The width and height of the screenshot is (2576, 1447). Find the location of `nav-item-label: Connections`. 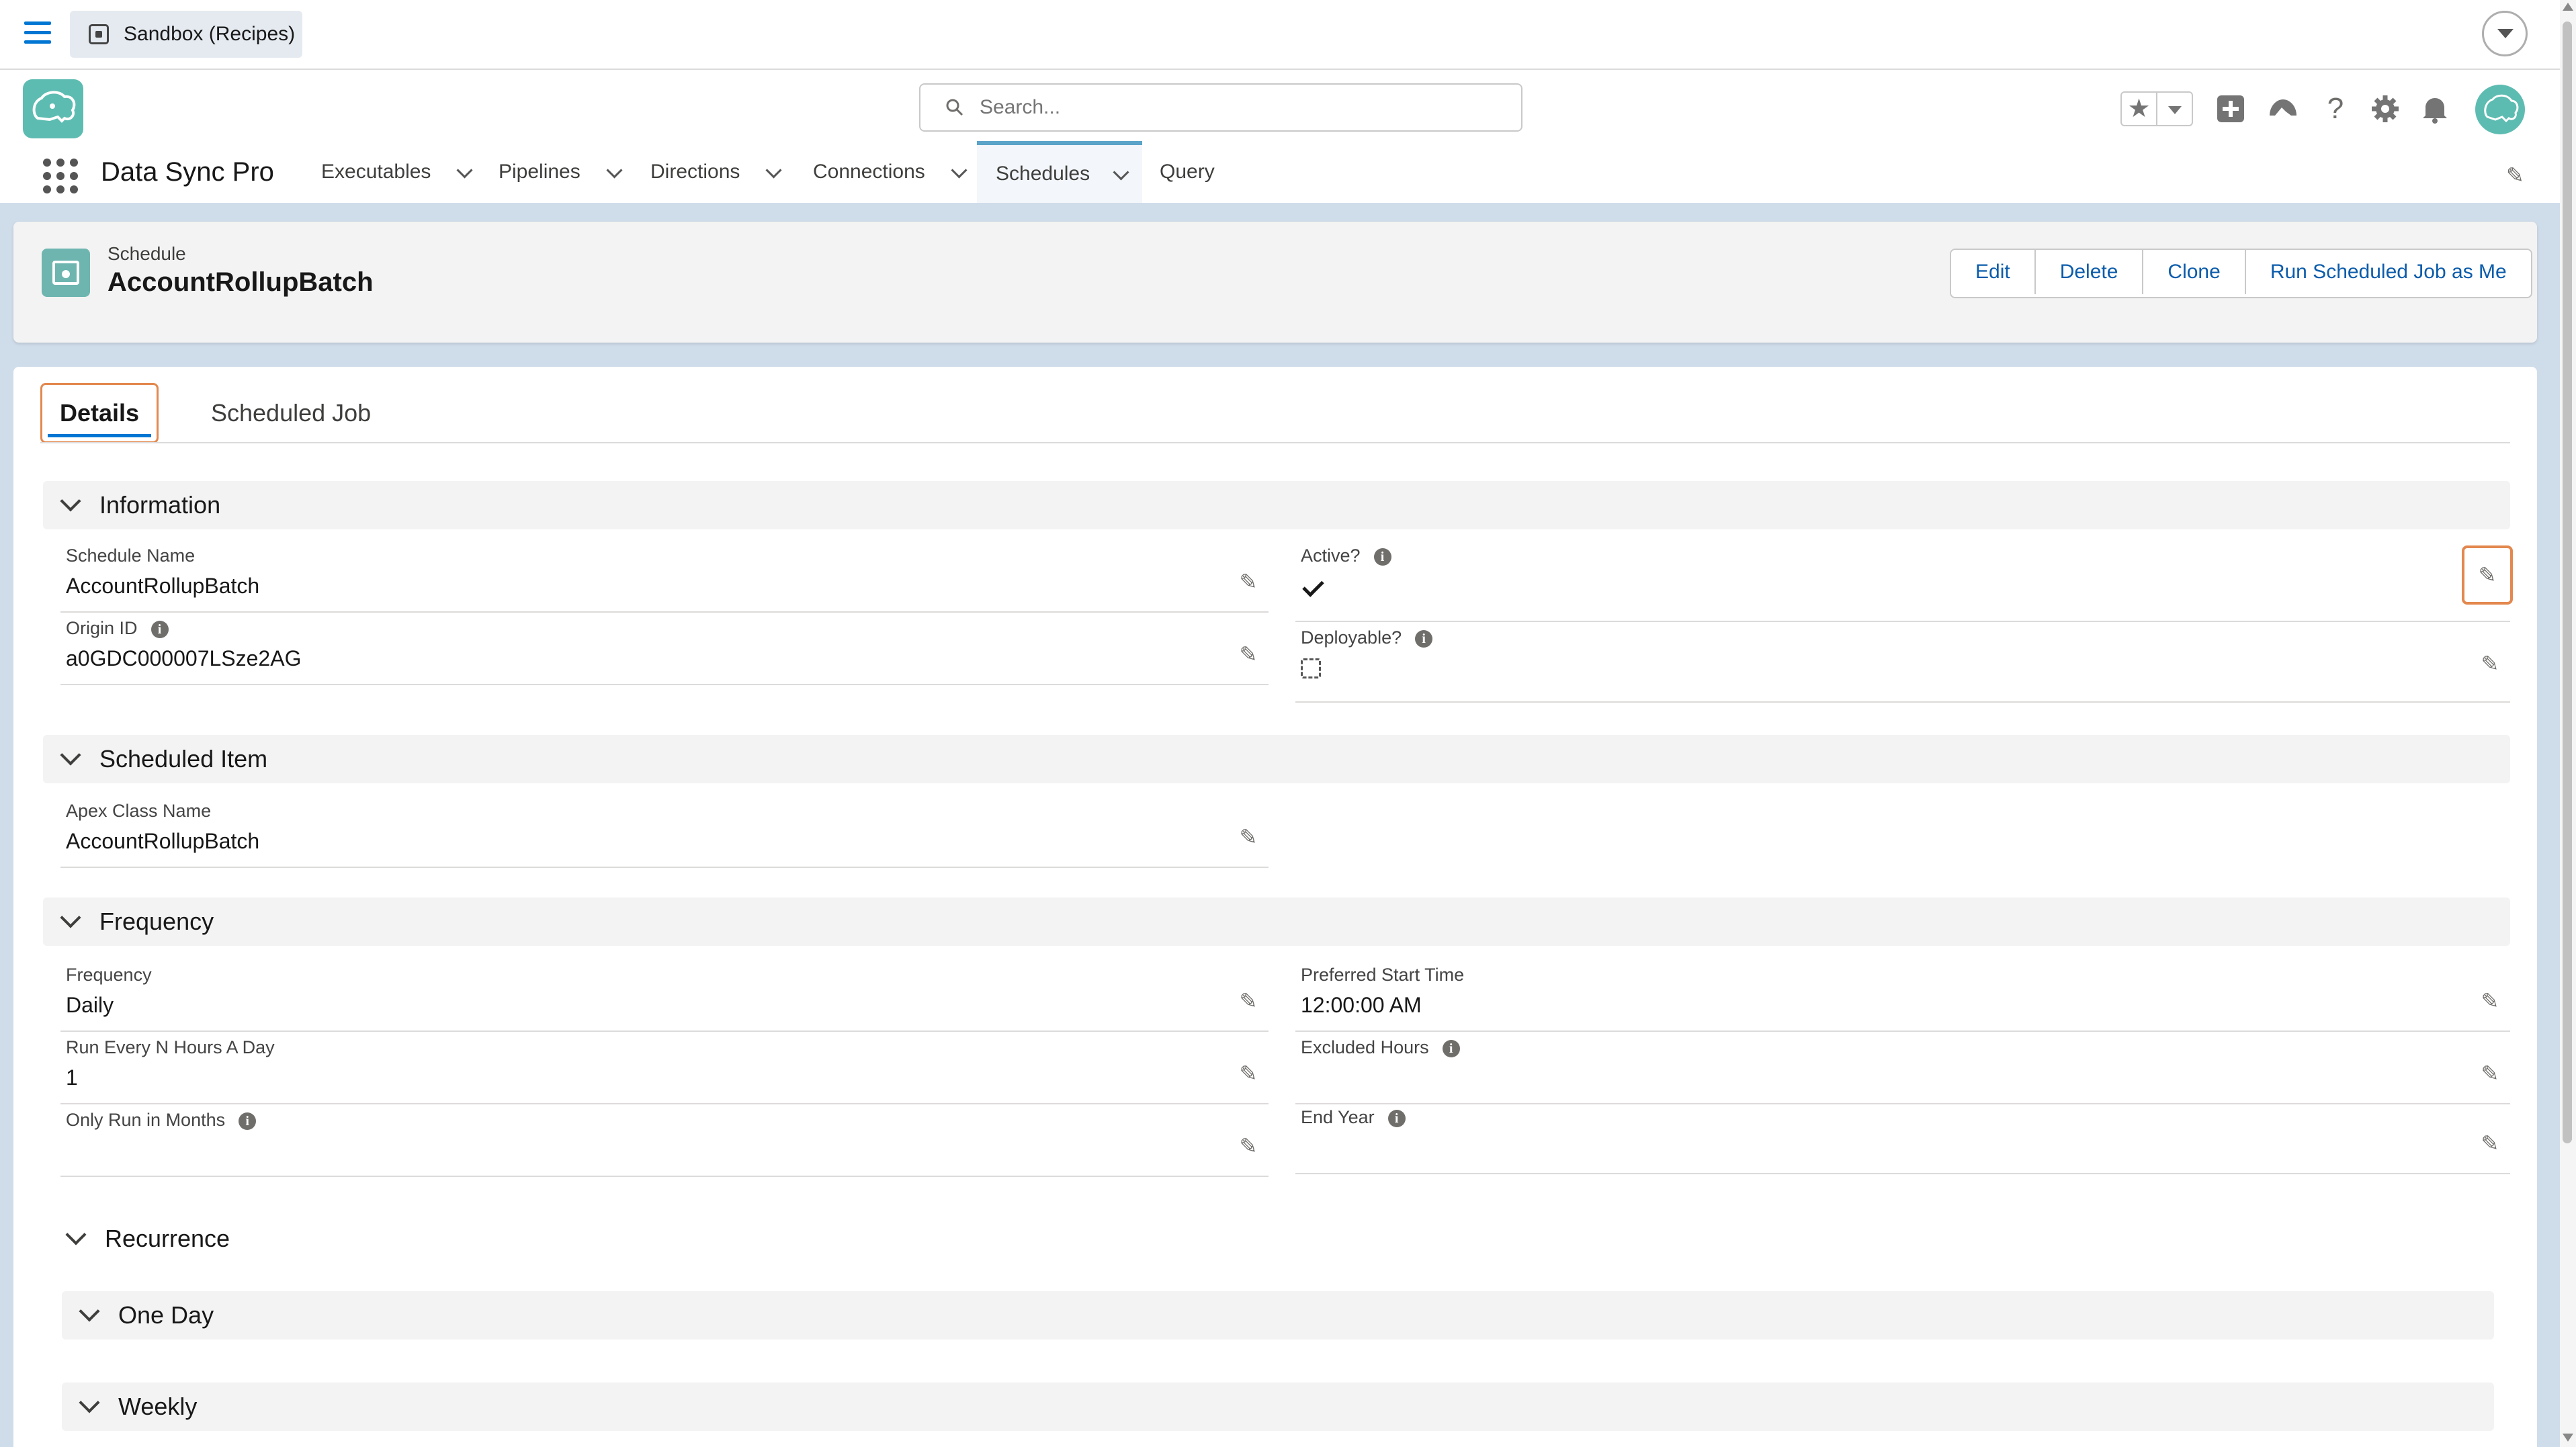

nav-item-label: Connections is located at coordinates (869, 172).